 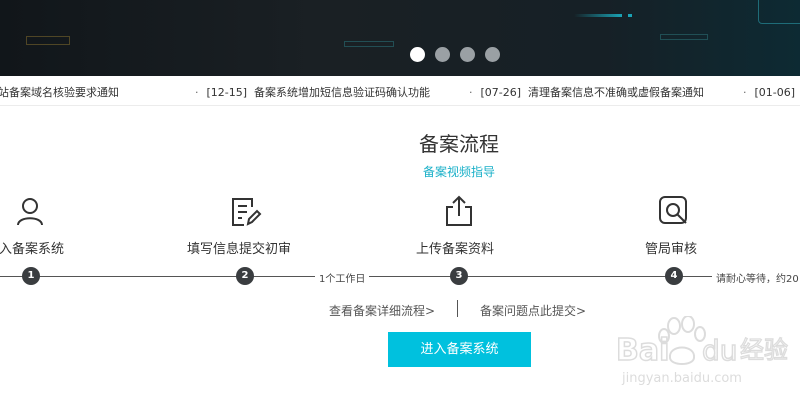 I want to click on svg-text: jingyan.baidu.com, so click(x=681, y=378).